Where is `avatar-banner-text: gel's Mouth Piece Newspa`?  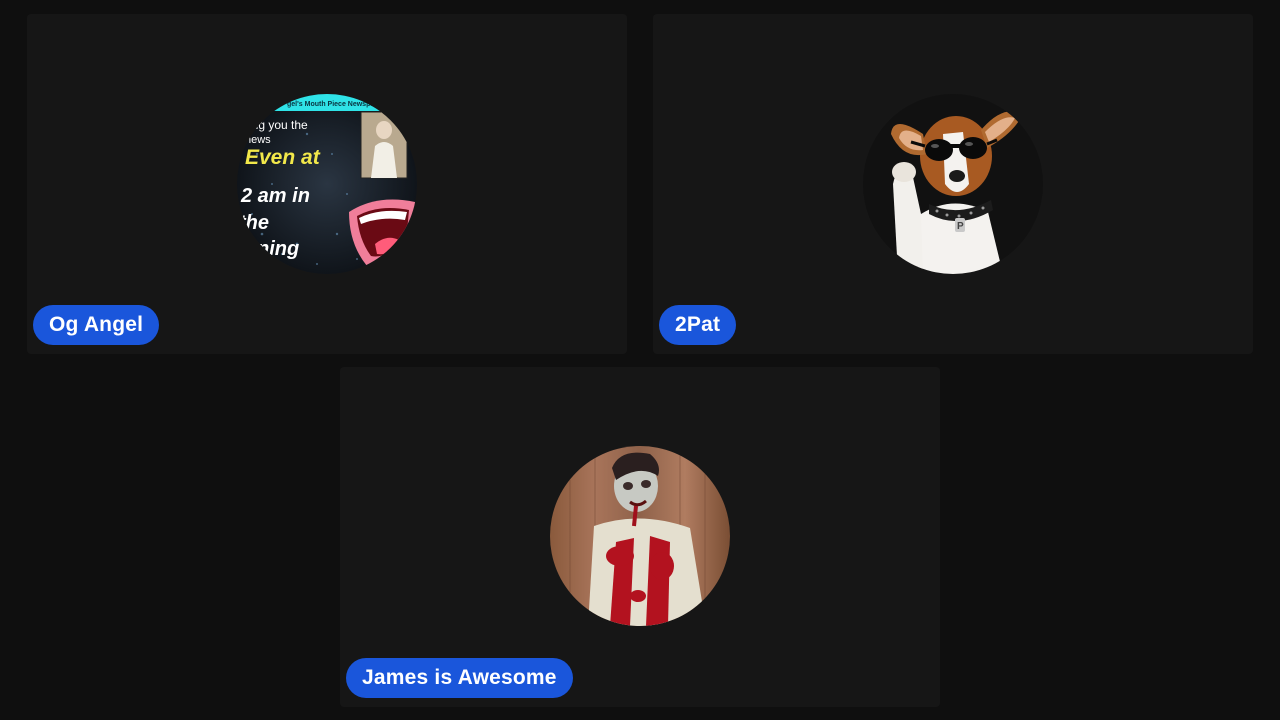
avatar-banner-text: gel's Mouth Piece Newspa is located at coordinates (330, 104).